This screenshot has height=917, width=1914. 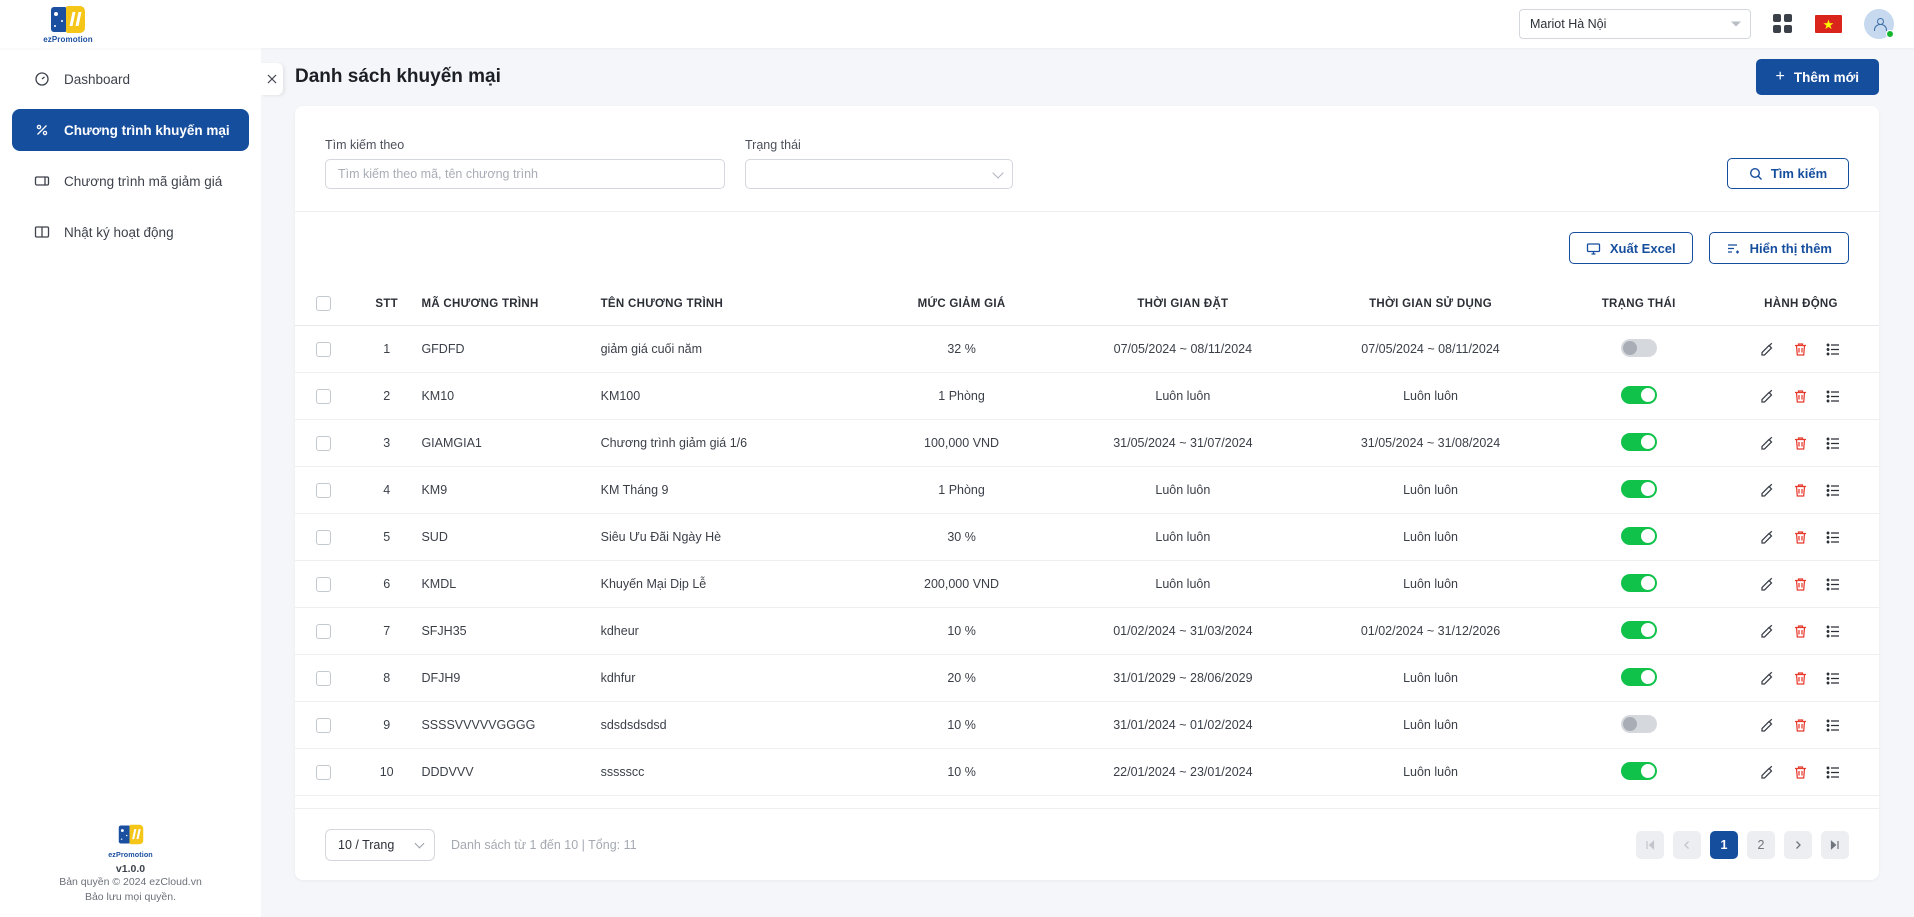 I want to click on add-new-button: + Thêm mới, so click(x=1817, y=77).